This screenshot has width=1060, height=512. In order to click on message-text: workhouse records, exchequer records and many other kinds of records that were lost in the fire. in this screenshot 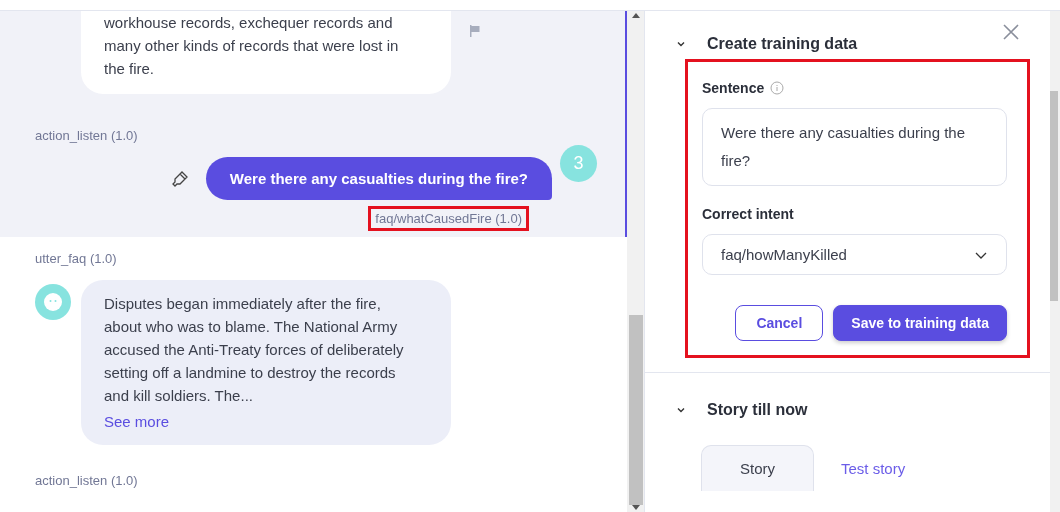, I will do `click(252, 46)`.